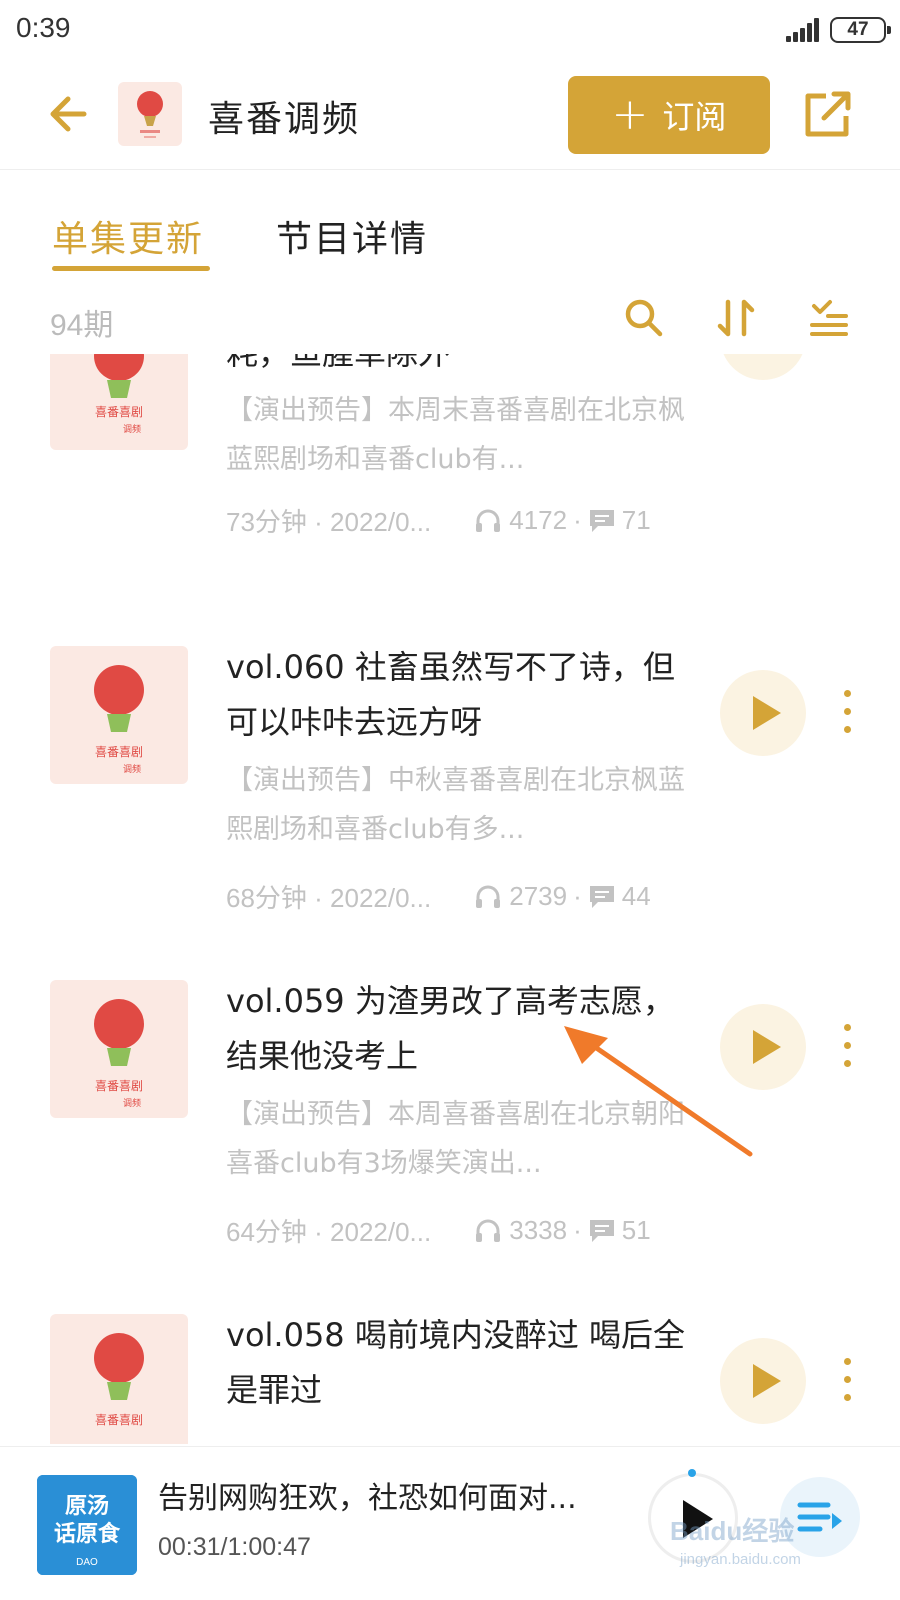 The height and width of the screenshot is (1600, 900). What do you see at coordinates (87, 1562) in the screenshot?
I see `svg-text: DAO` at bounding box center [87, 1562].